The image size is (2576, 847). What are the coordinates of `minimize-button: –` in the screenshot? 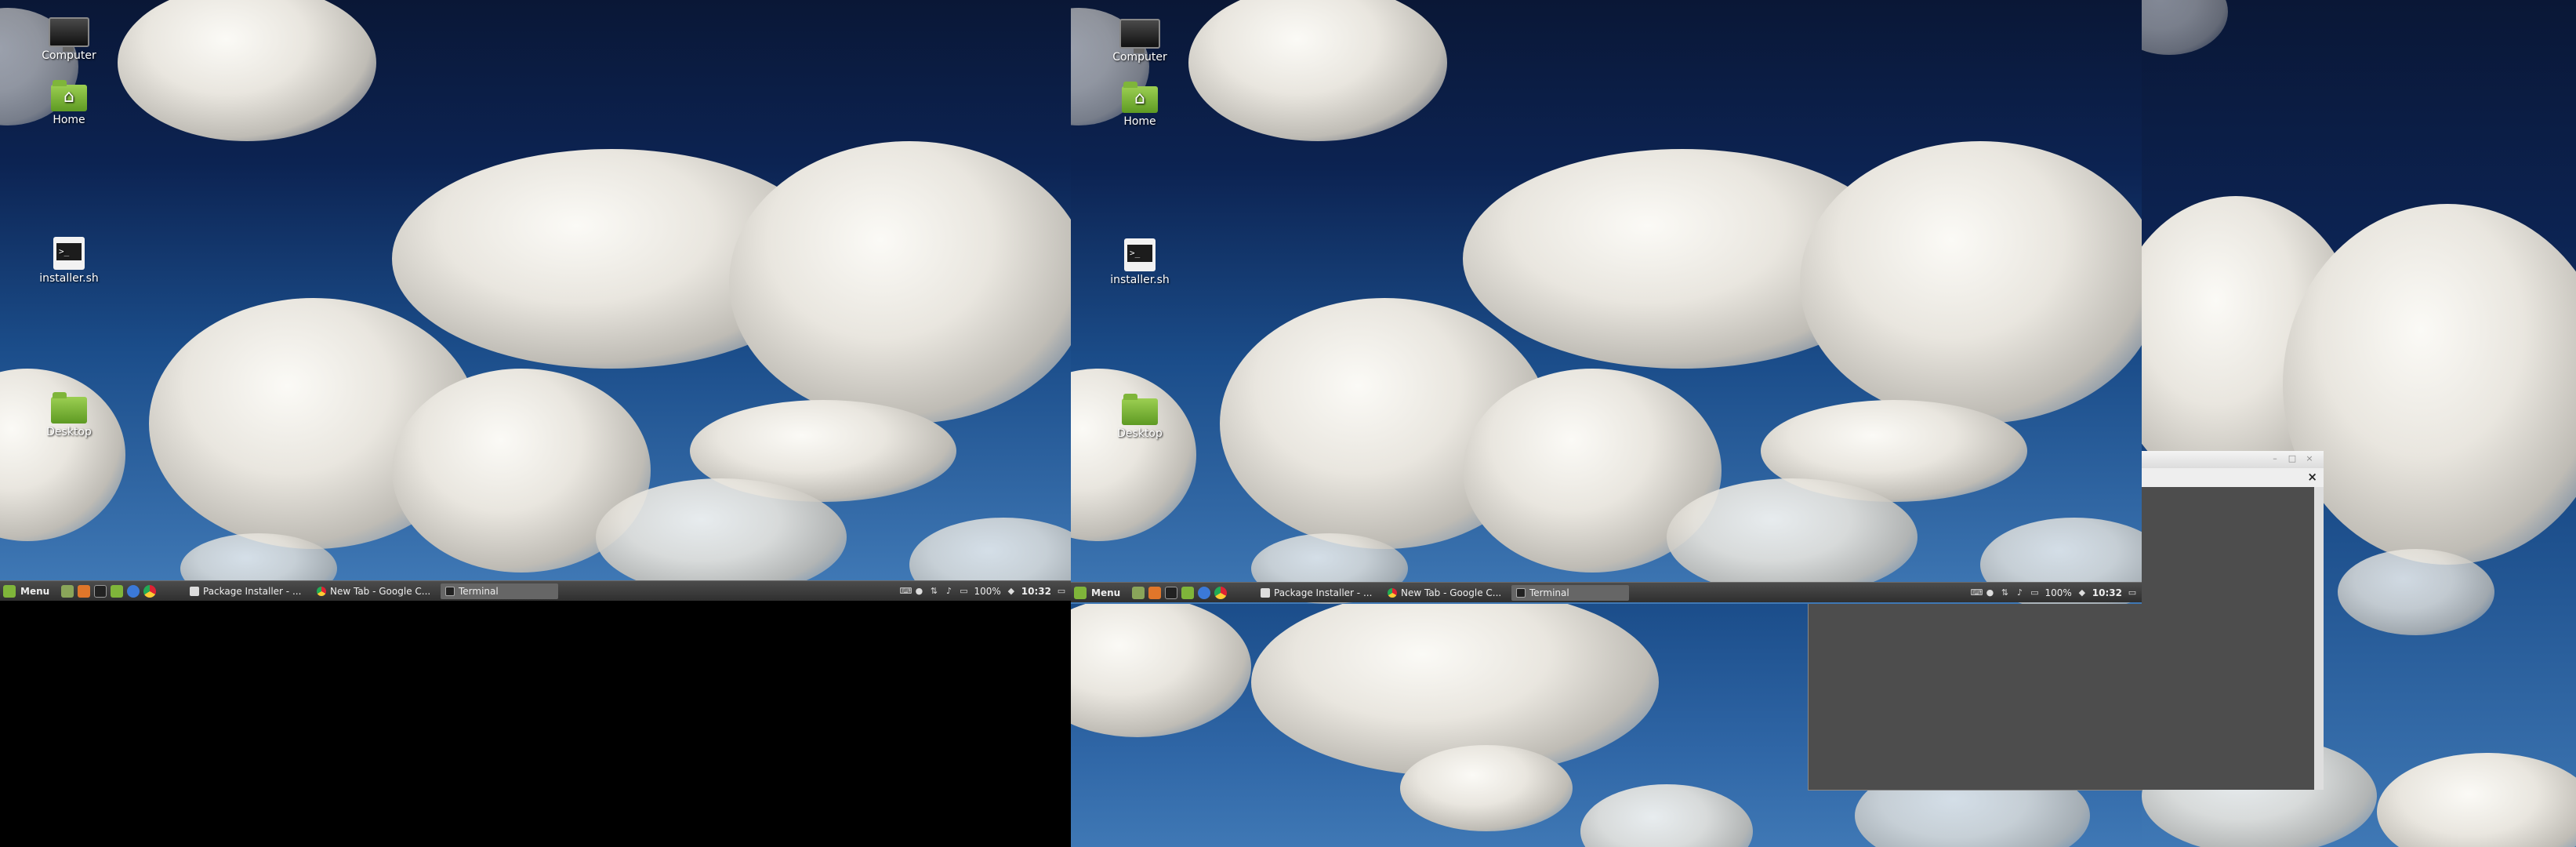 It's located at (2275, 458).